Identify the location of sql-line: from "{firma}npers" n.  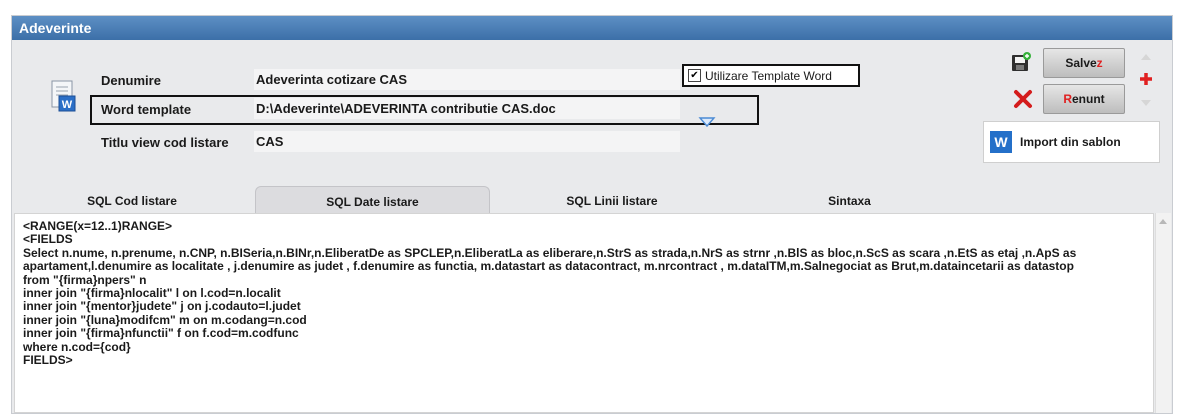
(85, 279).